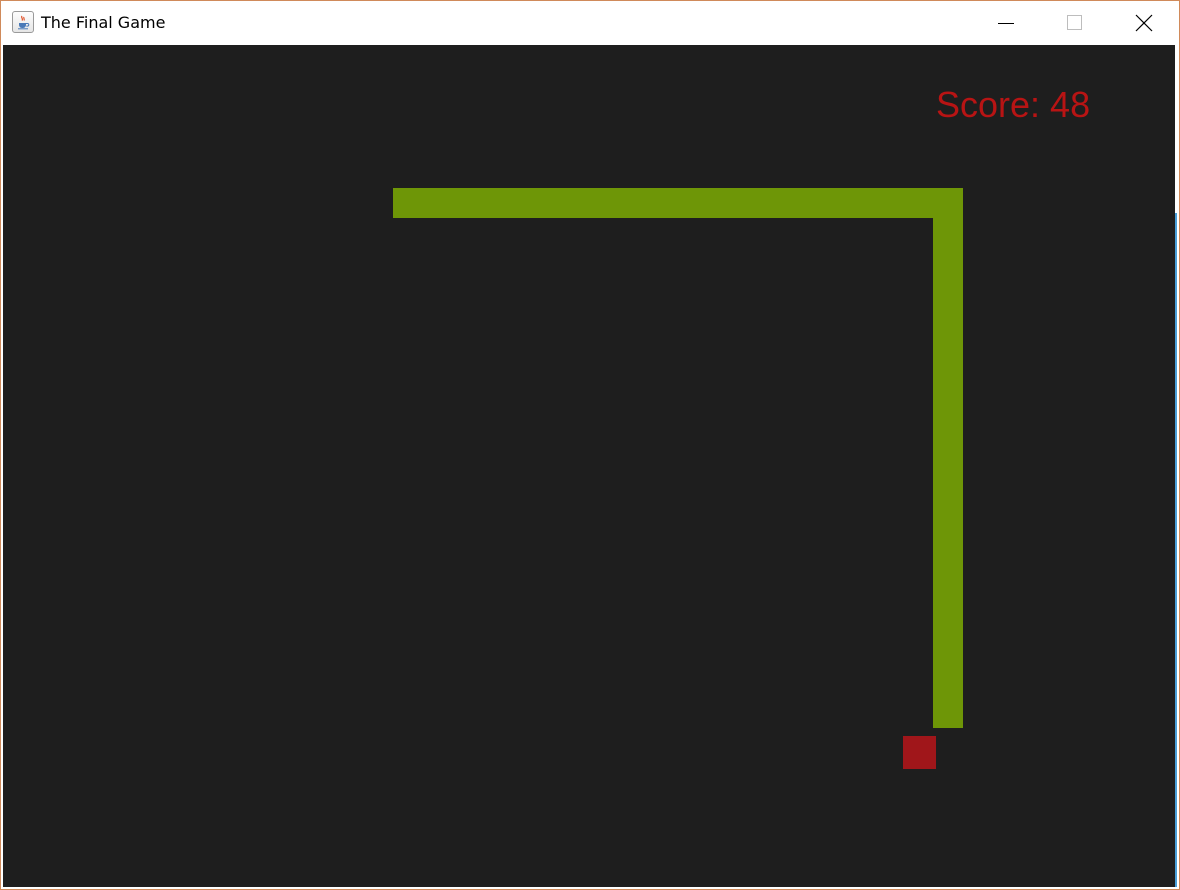 The width and height of the screenshot is (1180, 890). I want to click on food-pellet, so click(919, 752).